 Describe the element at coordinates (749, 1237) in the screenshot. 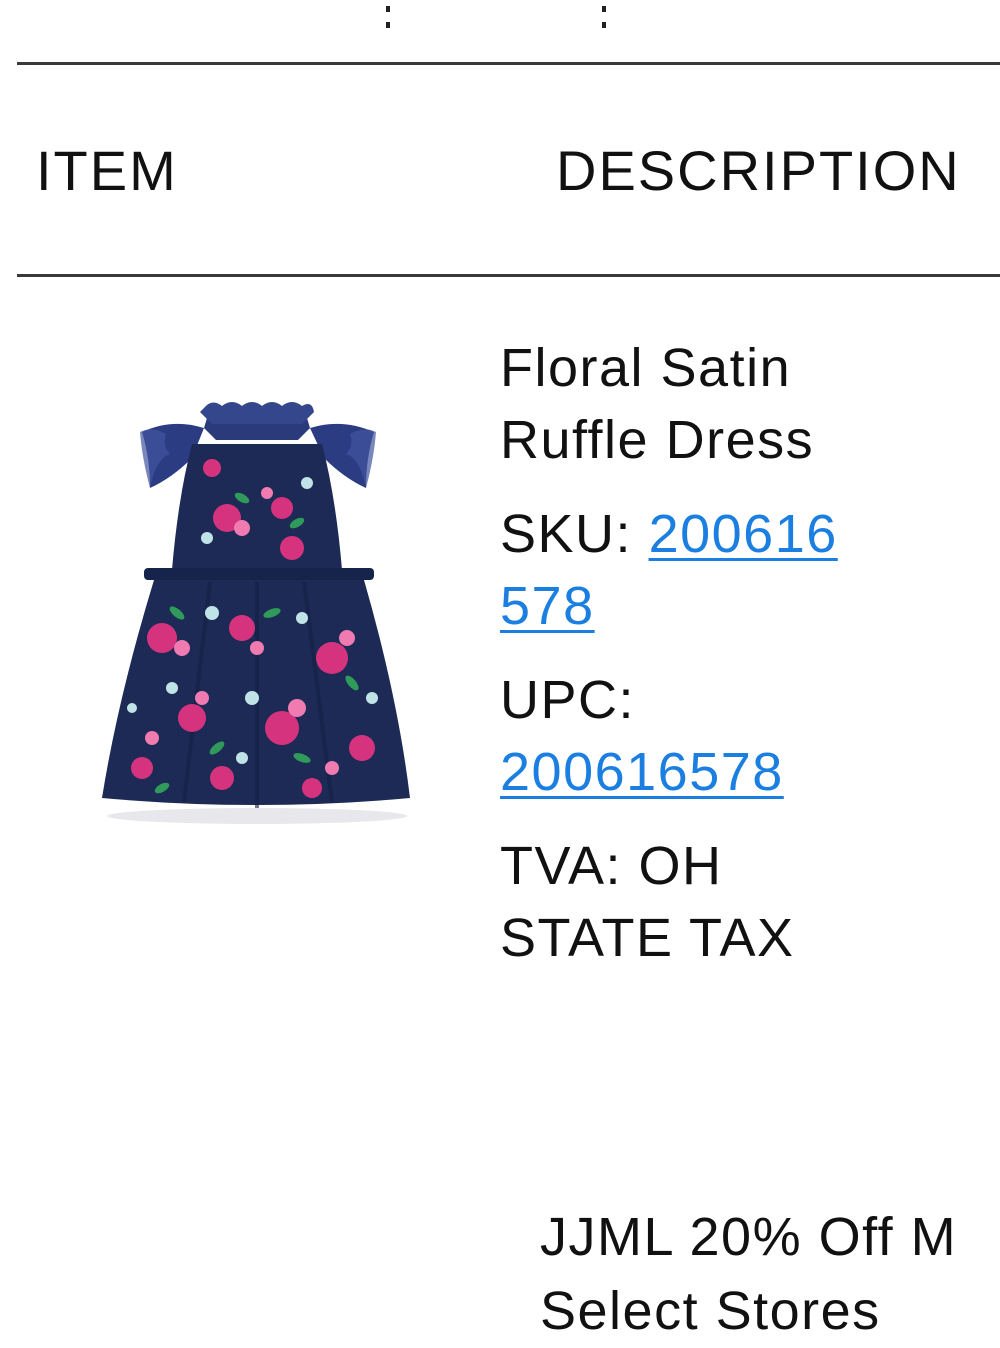

I see `promotion-line: JJML 20% Off M` at that location.